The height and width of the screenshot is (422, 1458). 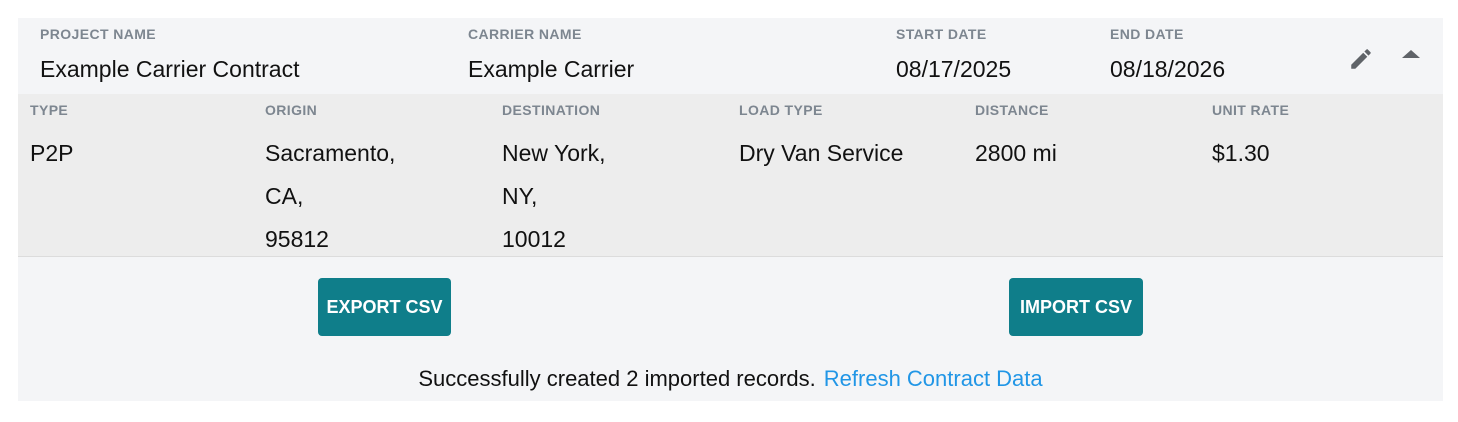 What do you see at coordinates (617, 378) in the screenshot?
I see `import-status-message: Successfully created 2 imported records.` at bounding box center [617, 378].